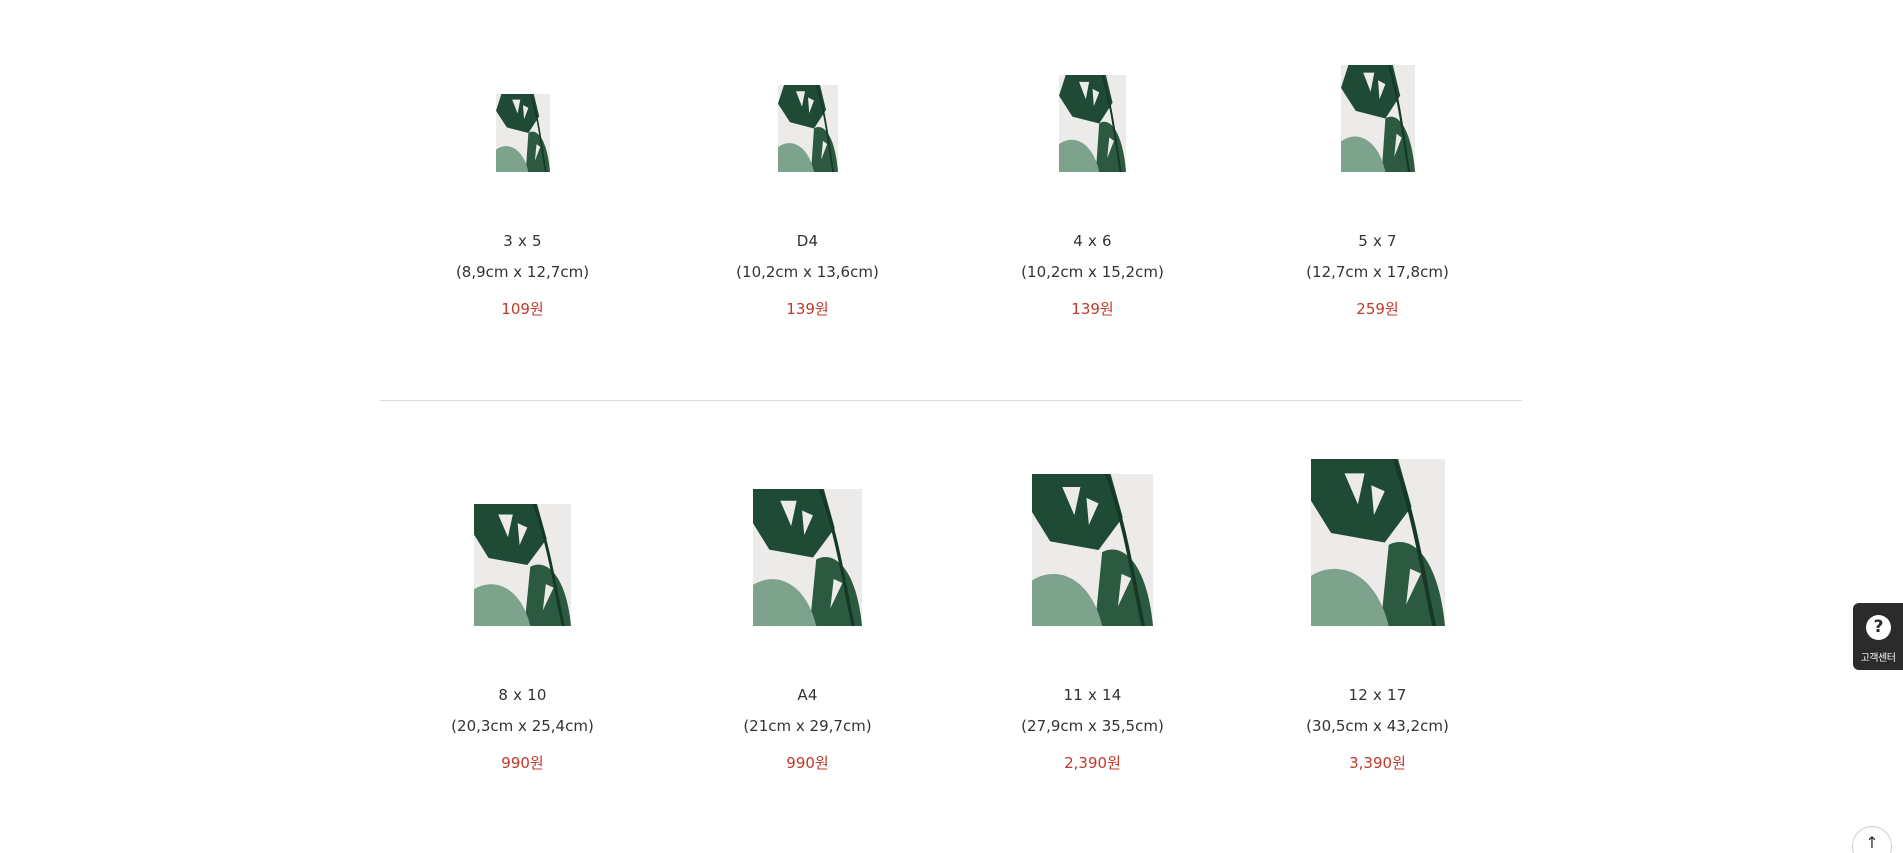 This screenshot has height=853, width=1903. I want to click on product-card: 5 x 7 (12,7cm x 17,8cm) 259원, so click(1377, 200).